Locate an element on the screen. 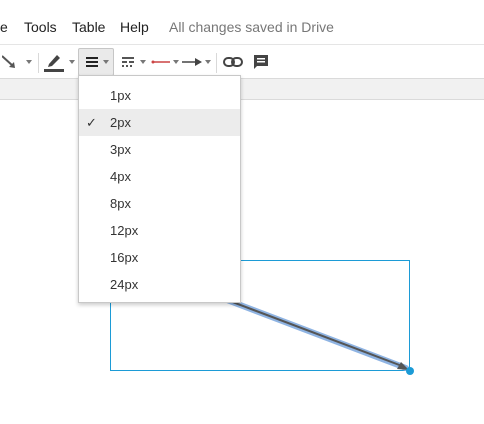  option-label: 2px is located at coordinates (120, 122).